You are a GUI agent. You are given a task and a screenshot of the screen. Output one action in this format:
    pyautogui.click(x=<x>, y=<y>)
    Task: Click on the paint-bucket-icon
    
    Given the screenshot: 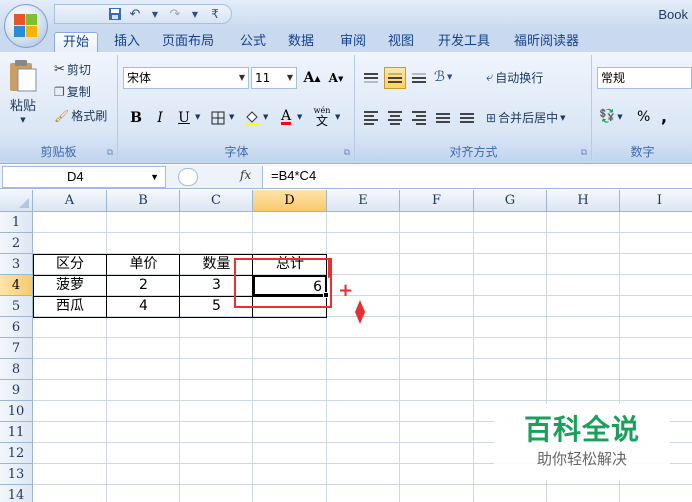 What is the action you would take?
    pyautogui.click(x=252, y=118)
    